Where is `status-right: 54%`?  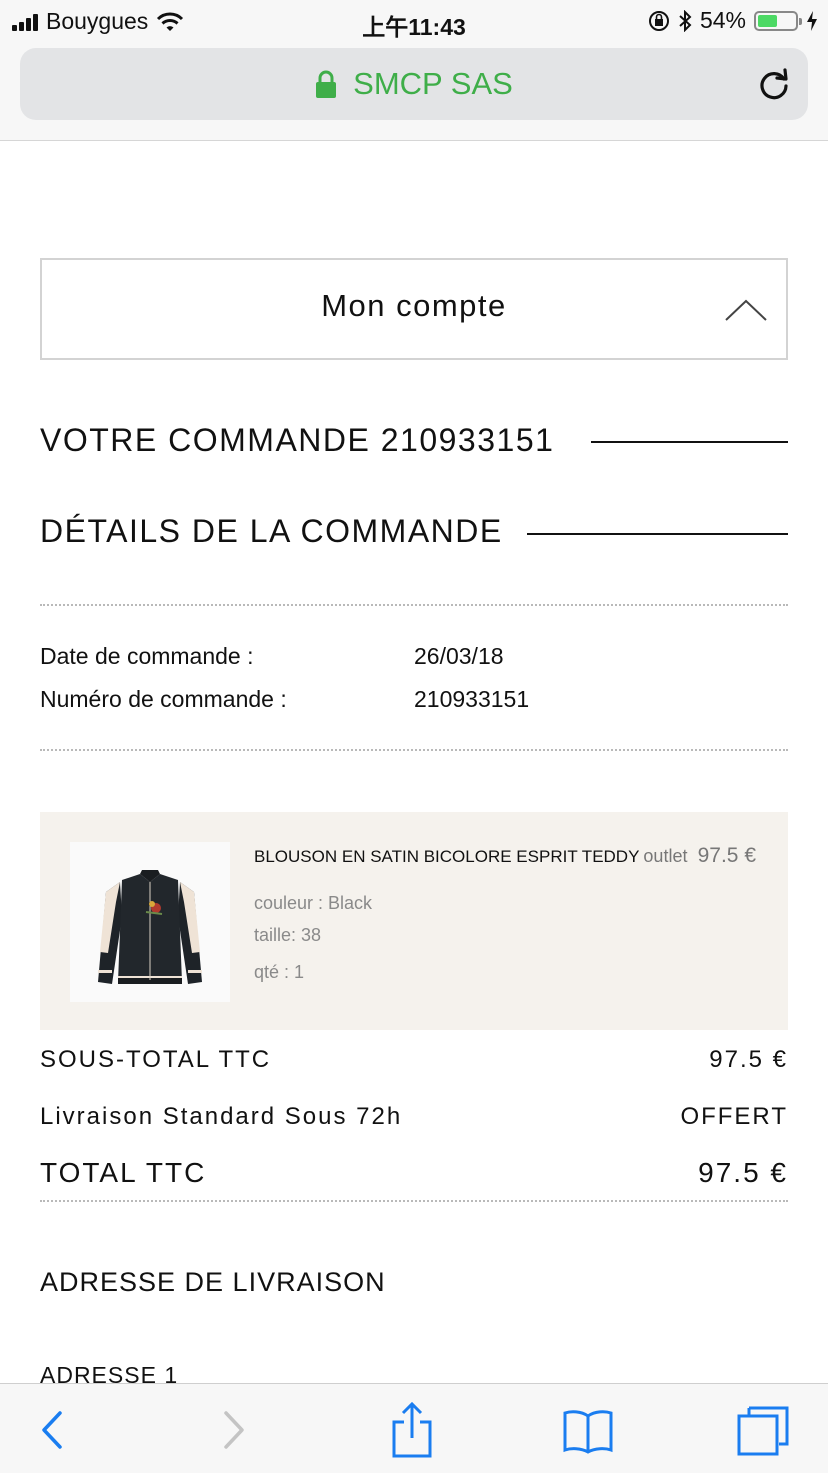 status-right: 54% is located at coordinates (733, 20).